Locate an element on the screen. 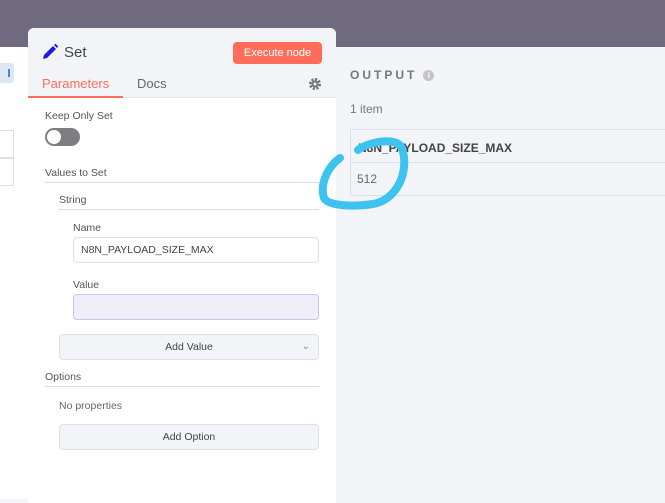 The image size is (665, 503). output-title: OUTPUT i is located at coordinates (392, 75).